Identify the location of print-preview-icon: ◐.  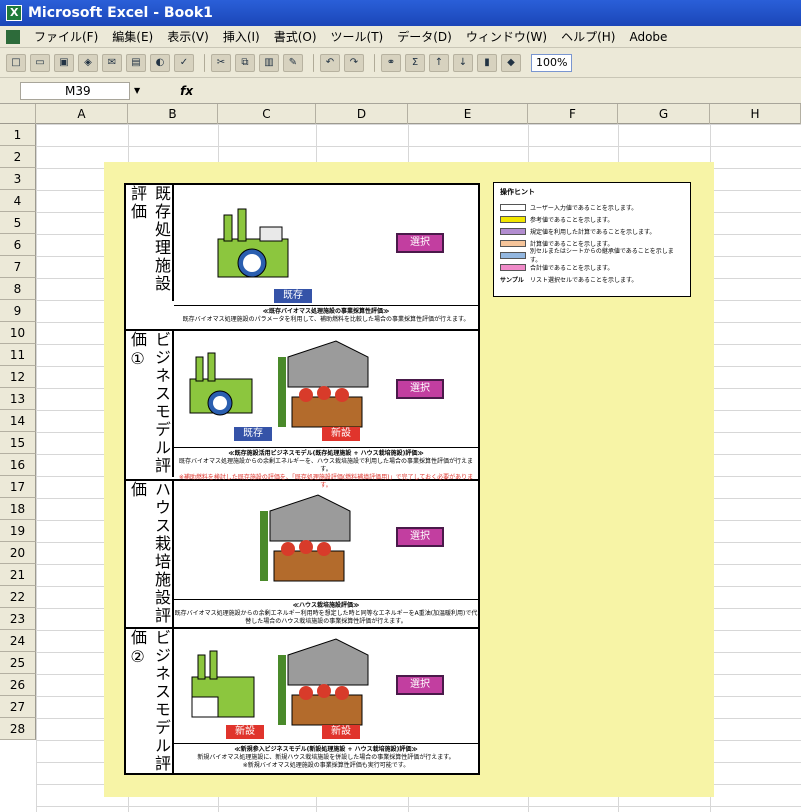
(160, 62).